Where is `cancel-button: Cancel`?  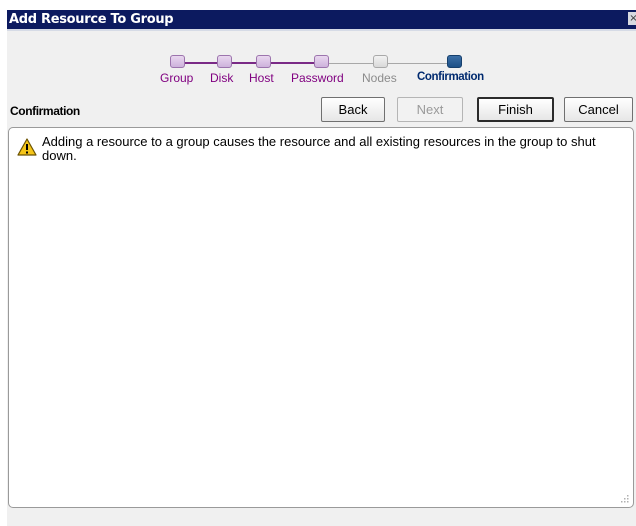 cancel-button: Cancel is located at coordinates (598, 109).